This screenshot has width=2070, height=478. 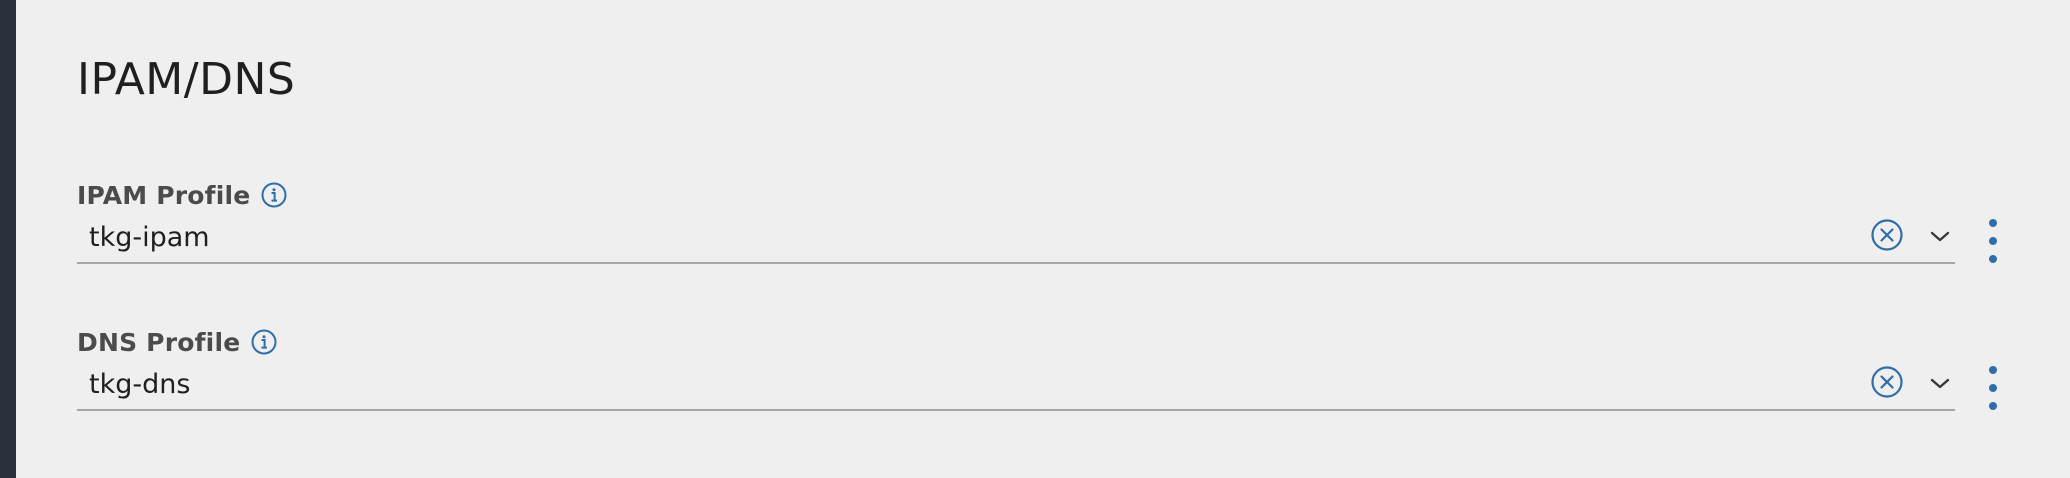 I want to click on ipam-profile-value: tkg-ipam, so click(x=149, y=237).